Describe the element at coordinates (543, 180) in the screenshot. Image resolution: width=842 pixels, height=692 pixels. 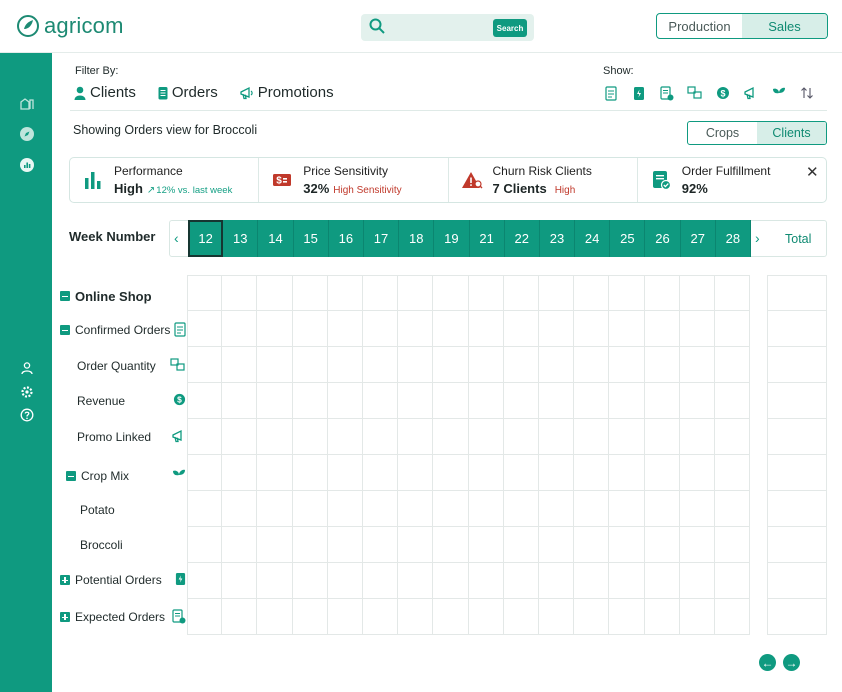
I see `kpi-churn-risk: Churn Risk Clients 7 Clients High` at that location.